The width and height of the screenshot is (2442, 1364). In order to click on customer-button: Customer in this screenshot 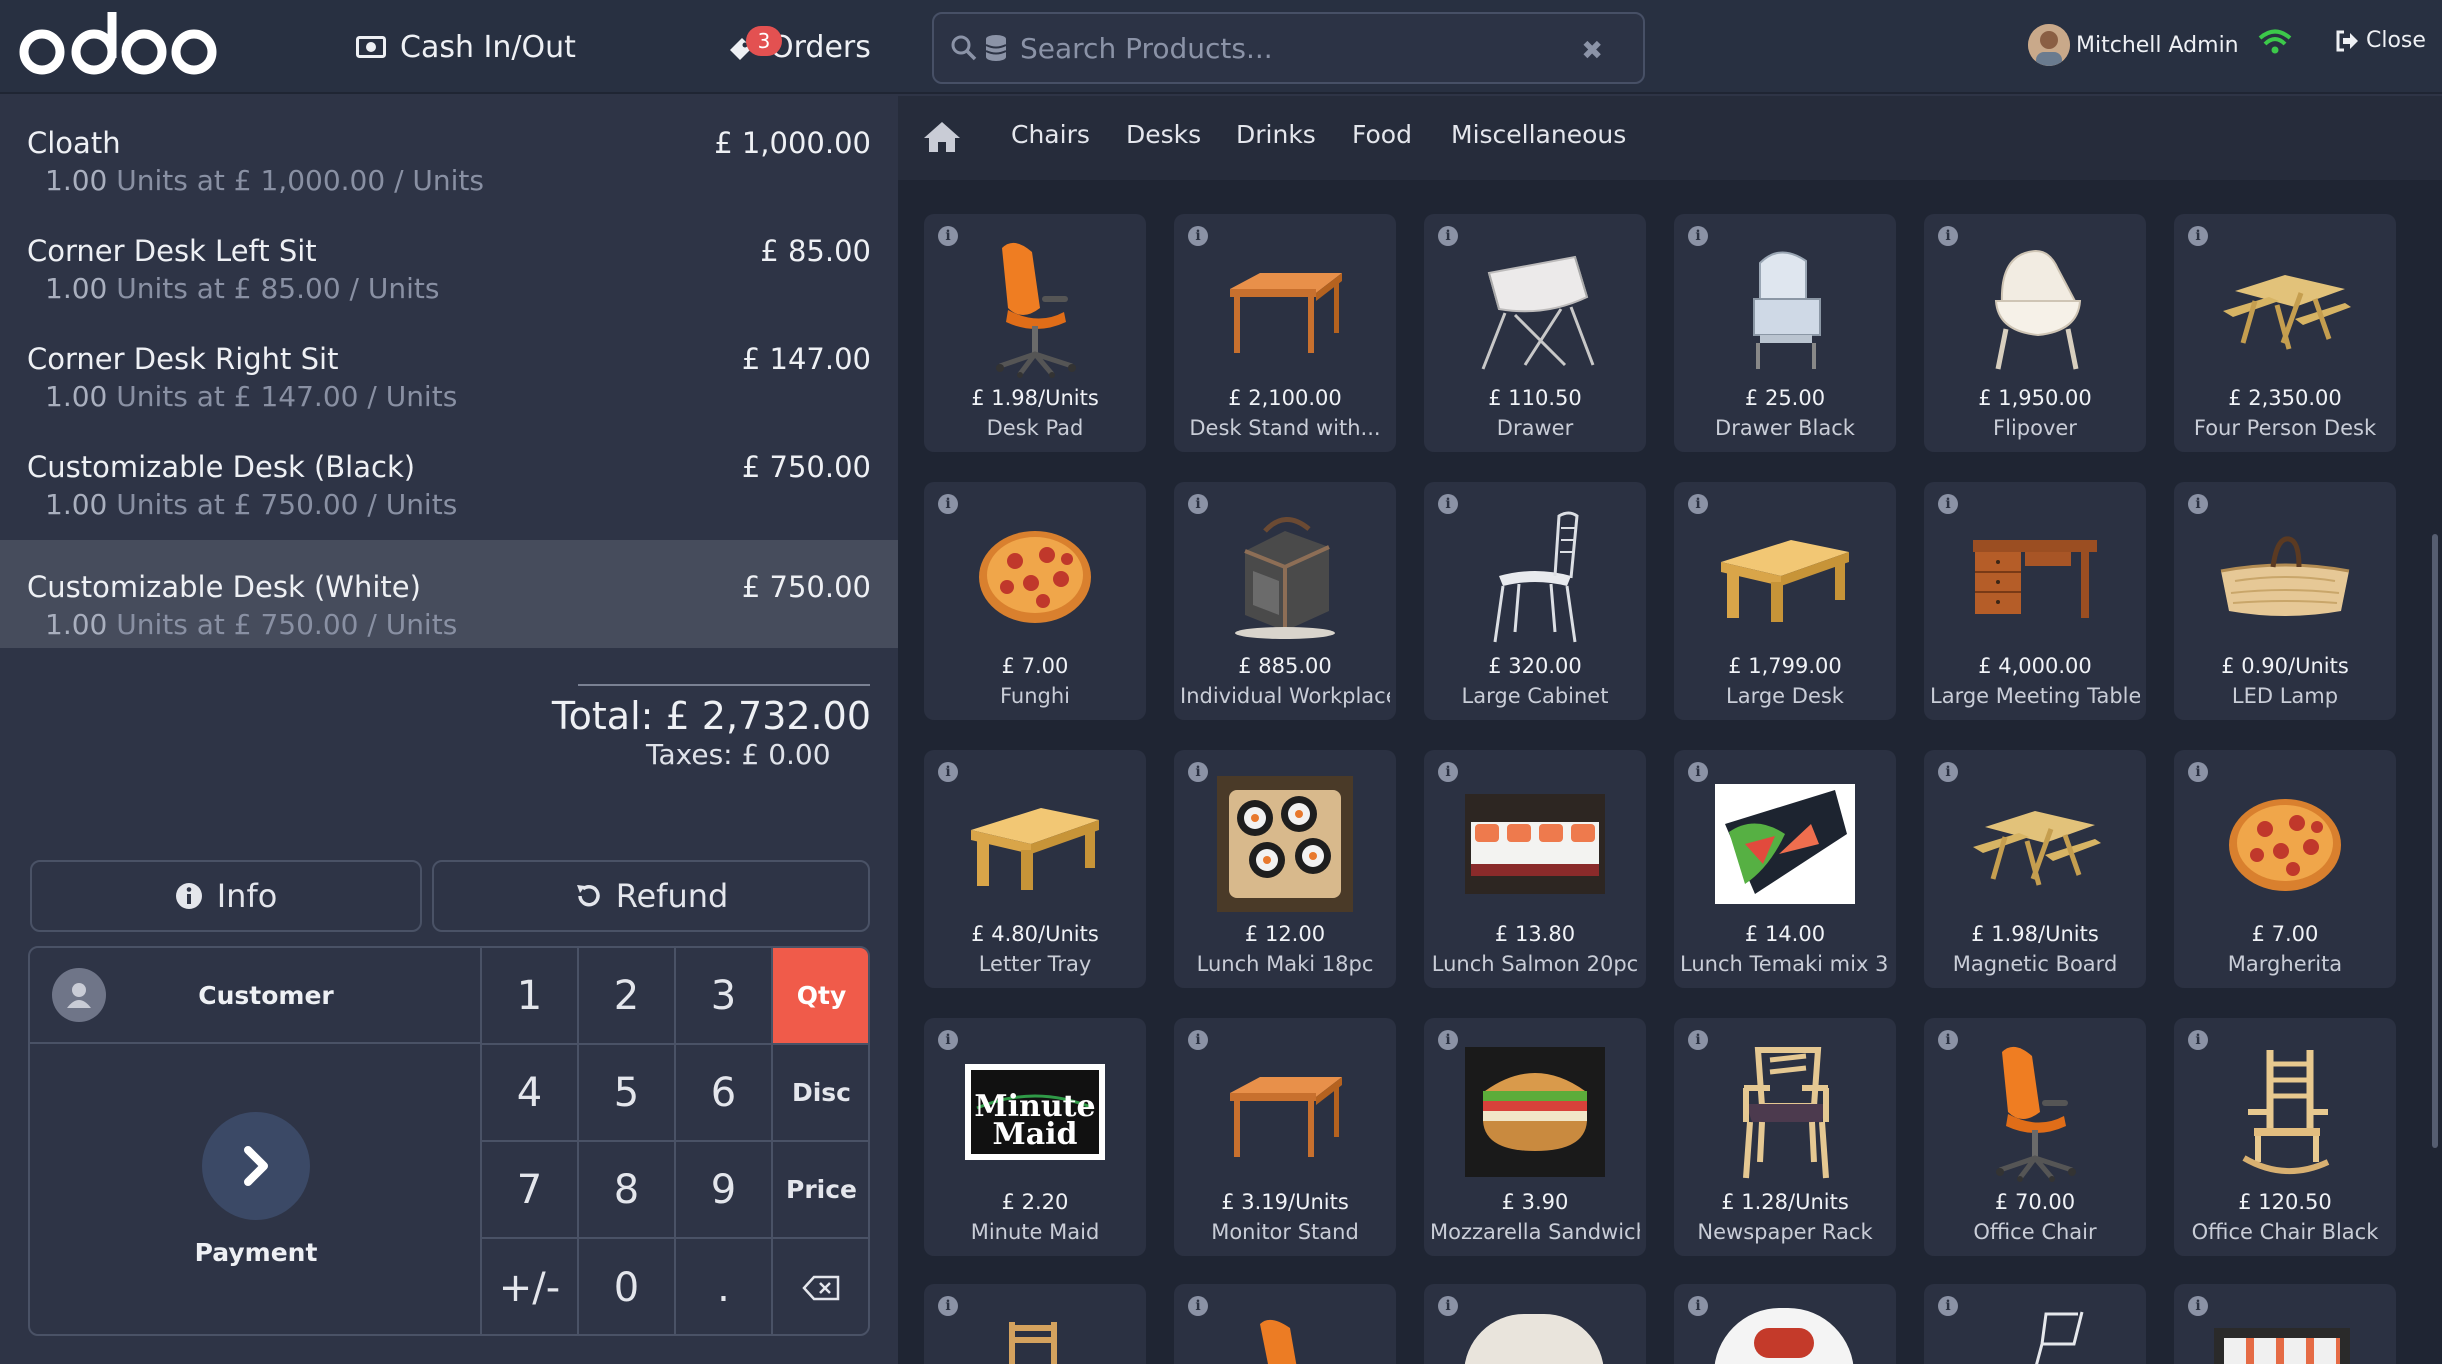, I will do `click(256, 996)`.